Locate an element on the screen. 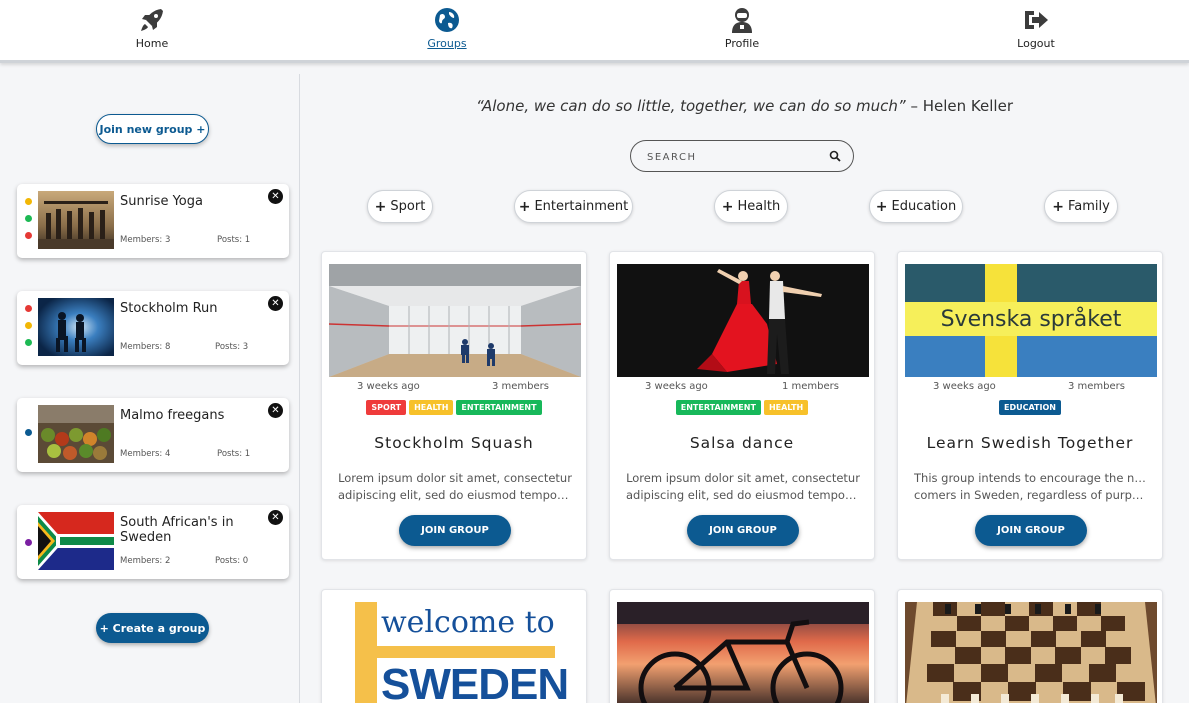 This screenshot has height=703, width=1189. squash-court-image is located at coordinates (455, 320).